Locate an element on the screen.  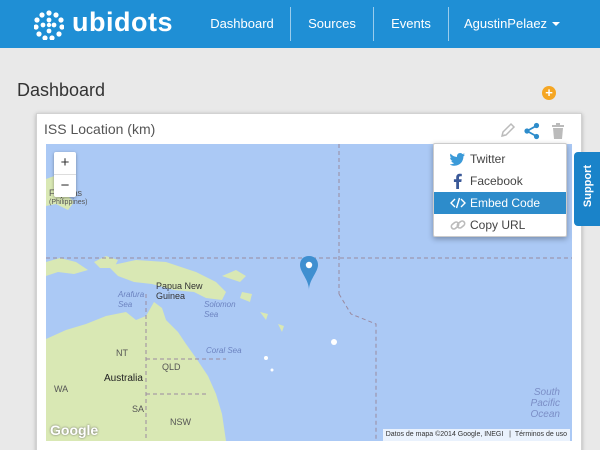
zoom-control: + − is located at coordinates (65, 174).